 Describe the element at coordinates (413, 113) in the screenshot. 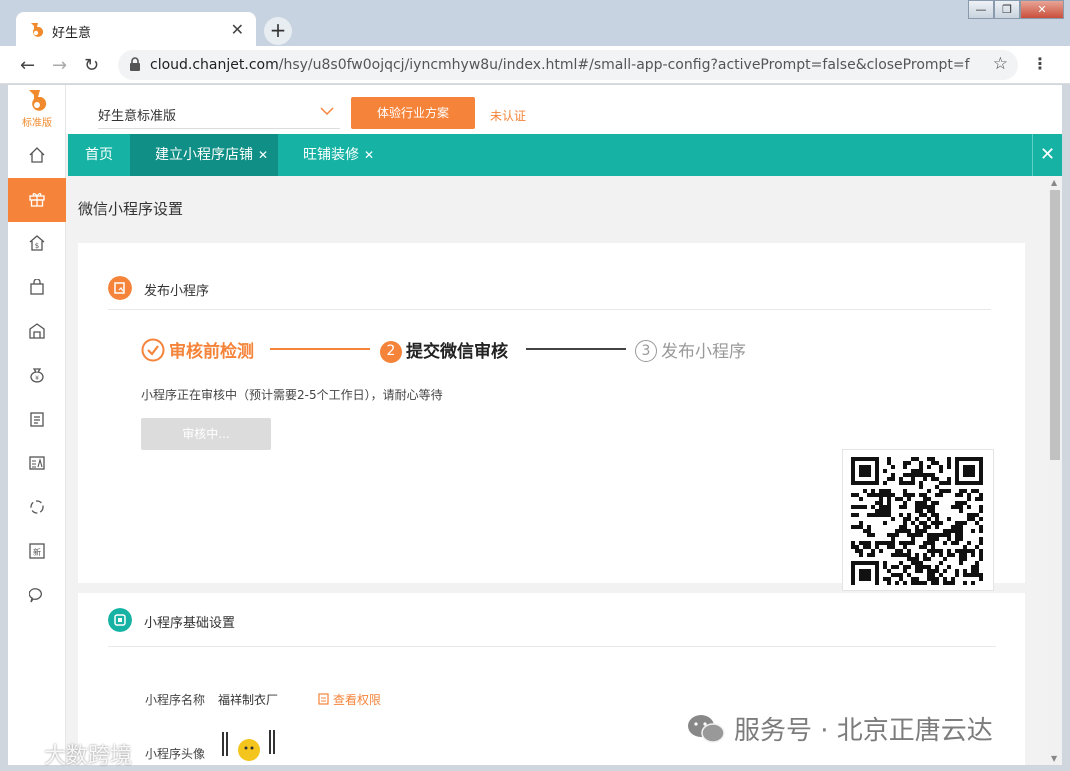

I see `trial-industry-button: 体验行业方案` at that location.